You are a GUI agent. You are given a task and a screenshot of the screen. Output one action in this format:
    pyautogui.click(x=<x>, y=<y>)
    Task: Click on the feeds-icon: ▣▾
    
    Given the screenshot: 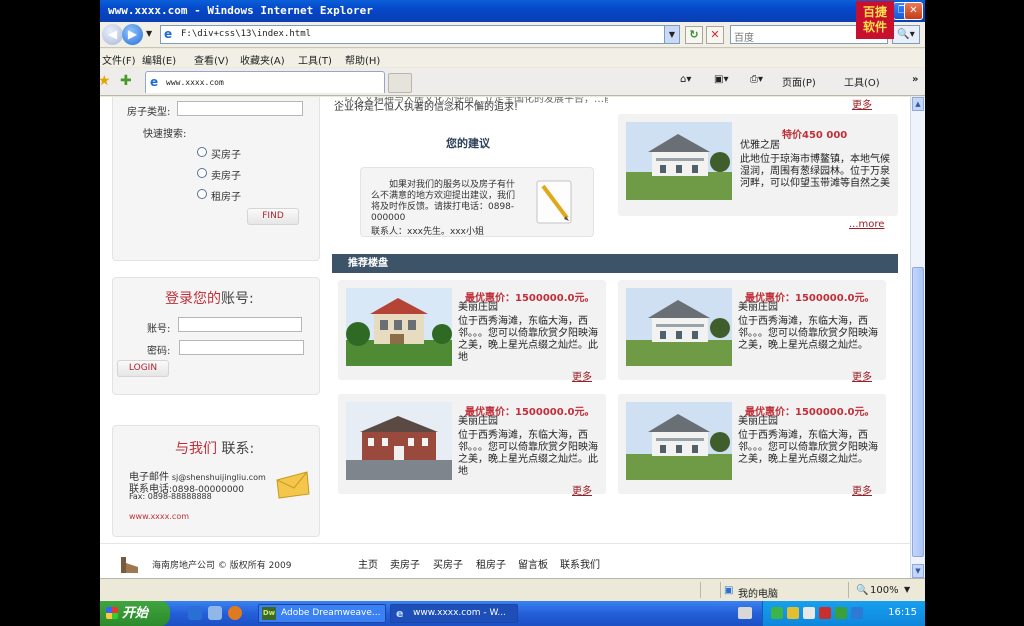 What is the action you would take?
    pyautogui.click(x=721, y=79)
    